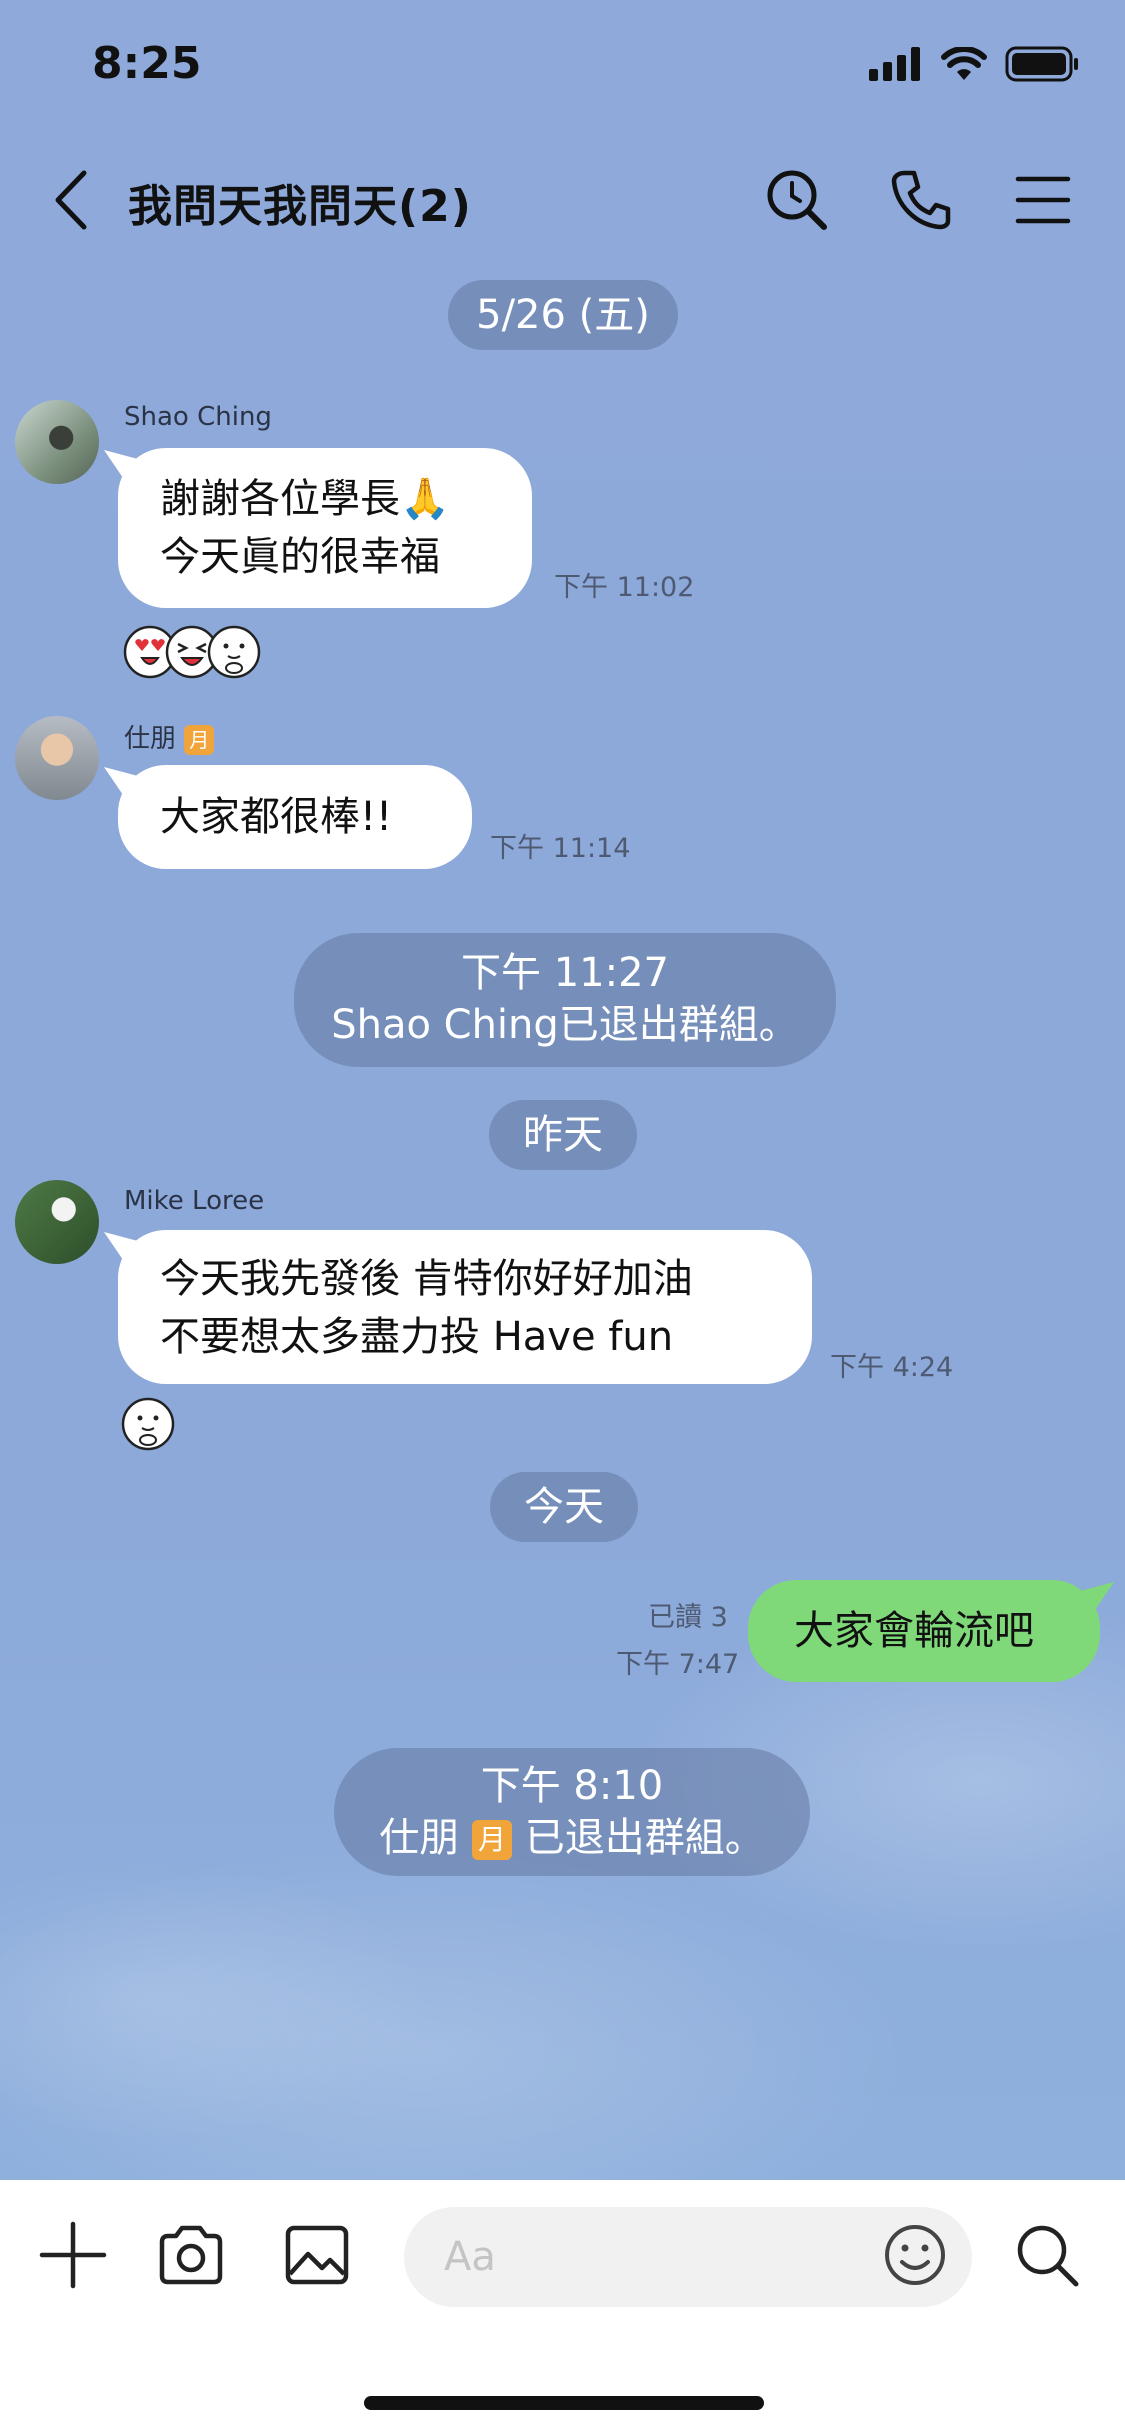 This screenshot has width=1125, height=2436. I want to click on message-bubble: 謝謝各位學長🙏 今天眞的很幸福, so click(325, 528).